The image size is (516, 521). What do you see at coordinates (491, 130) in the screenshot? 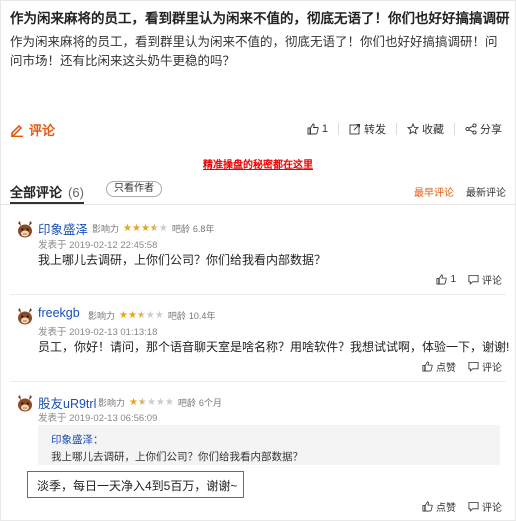
I see `share-label: 分享` at bounding box center [491, 130].